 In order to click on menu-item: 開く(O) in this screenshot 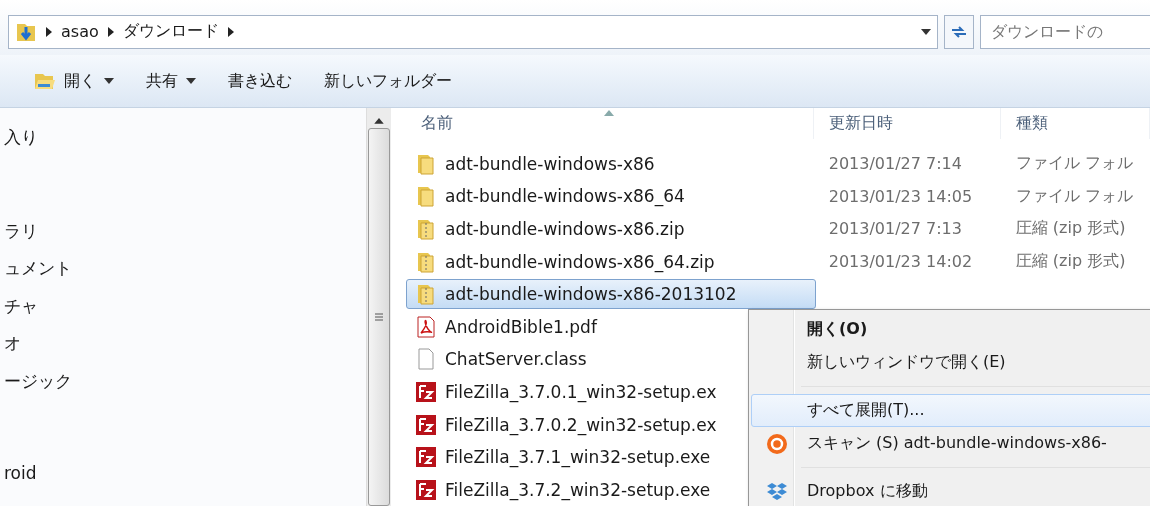, I will do `click(950, 329)`.